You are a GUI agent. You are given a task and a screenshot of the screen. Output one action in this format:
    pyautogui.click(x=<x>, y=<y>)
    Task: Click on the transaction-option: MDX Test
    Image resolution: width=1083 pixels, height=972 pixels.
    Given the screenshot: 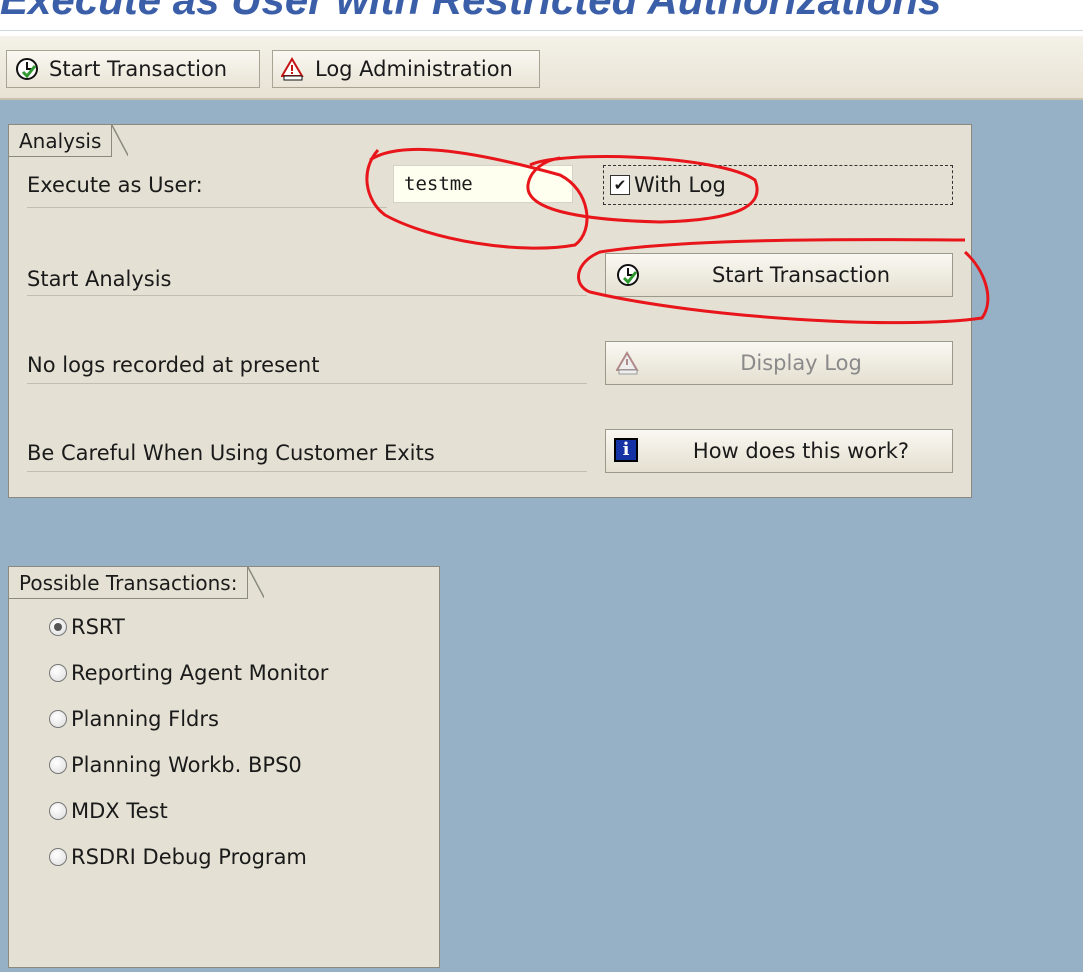 What is the action you would take?
    pyautogui.click(x=108, y=811)
    